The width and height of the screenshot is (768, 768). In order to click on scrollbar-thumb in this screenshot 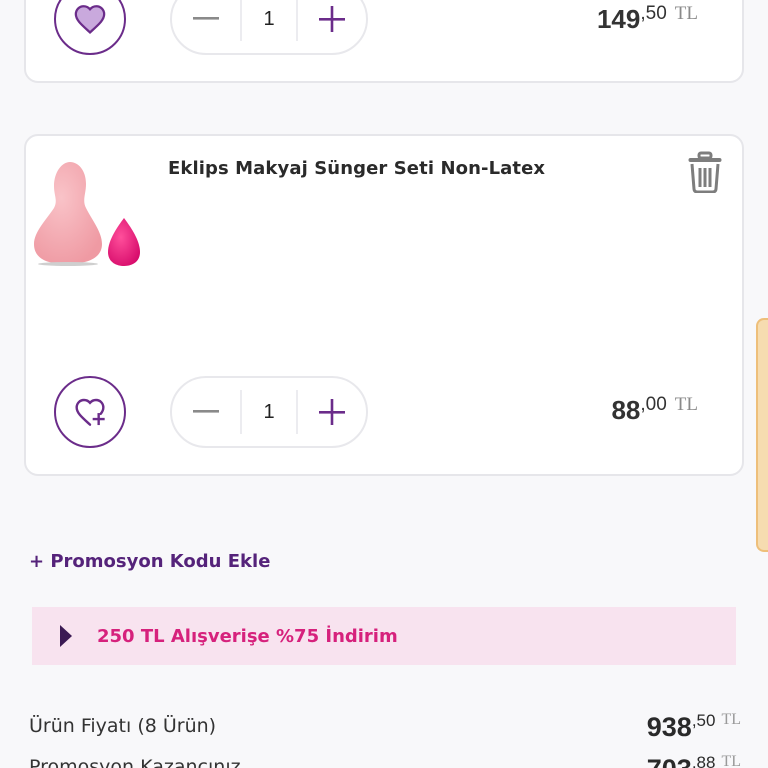, I will do `click(762, 435)`.